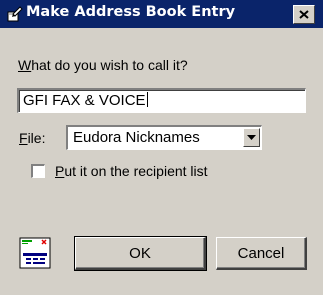 This screenshot has height=295, width=323. I want to click on text-caret, so click(147, 99).